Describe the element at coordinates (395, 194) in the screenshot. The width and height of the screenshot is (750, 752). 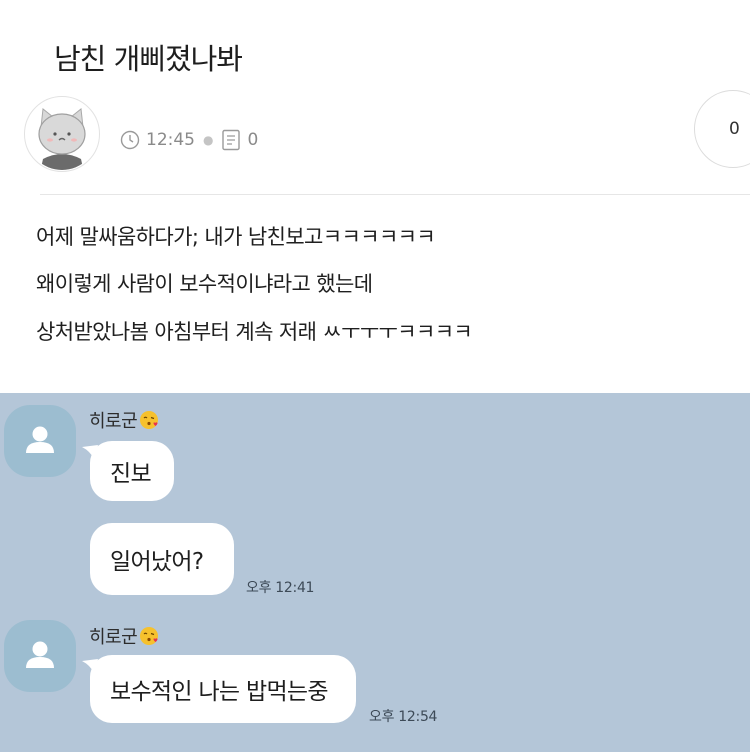
I see `divider` at that location.